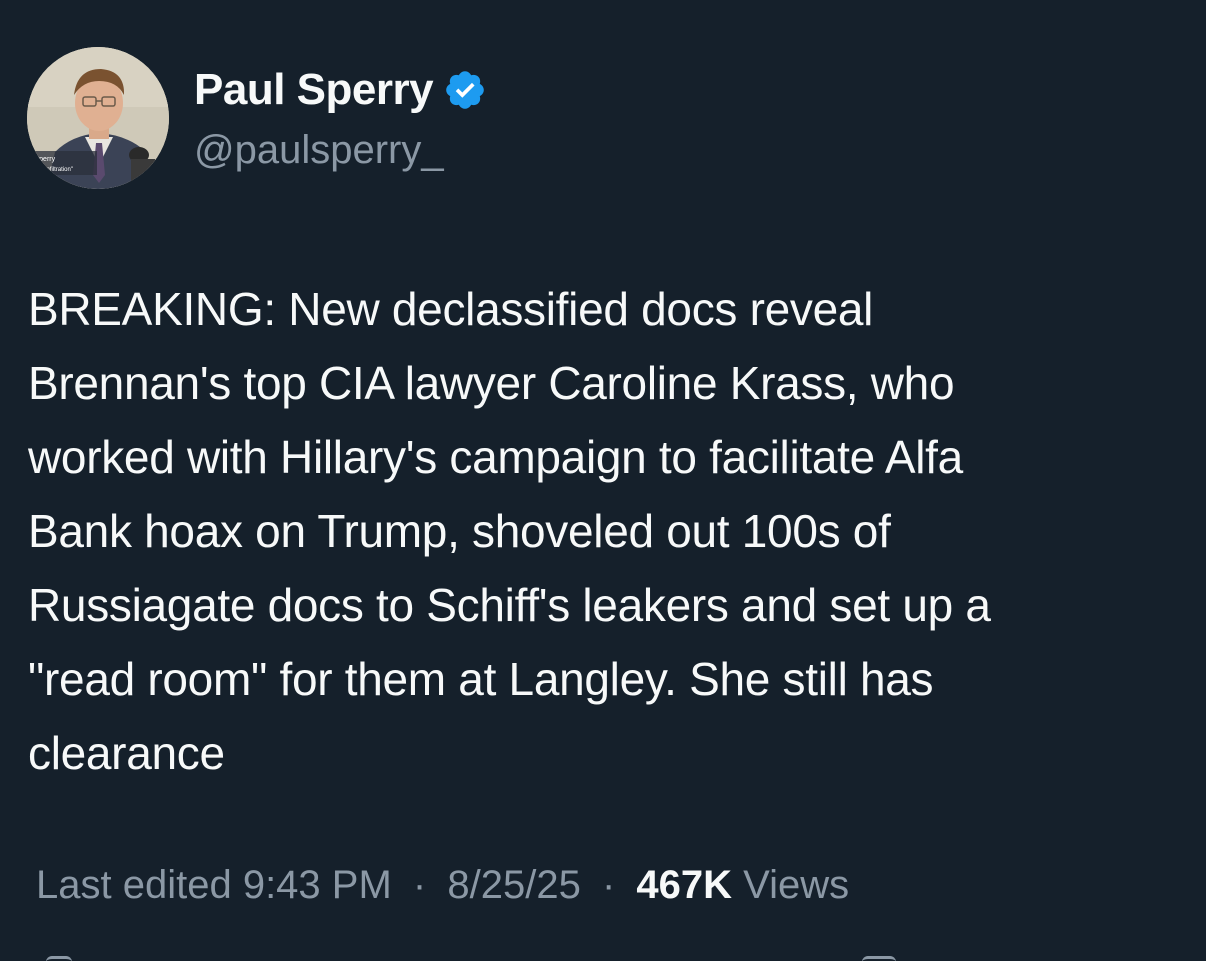 The width and height of the screenshot is (1206, 961). What do you see at coordinates (465, 90) in the screenshot?
I see `verified-badge-icon` at bounding box center [465, 90].